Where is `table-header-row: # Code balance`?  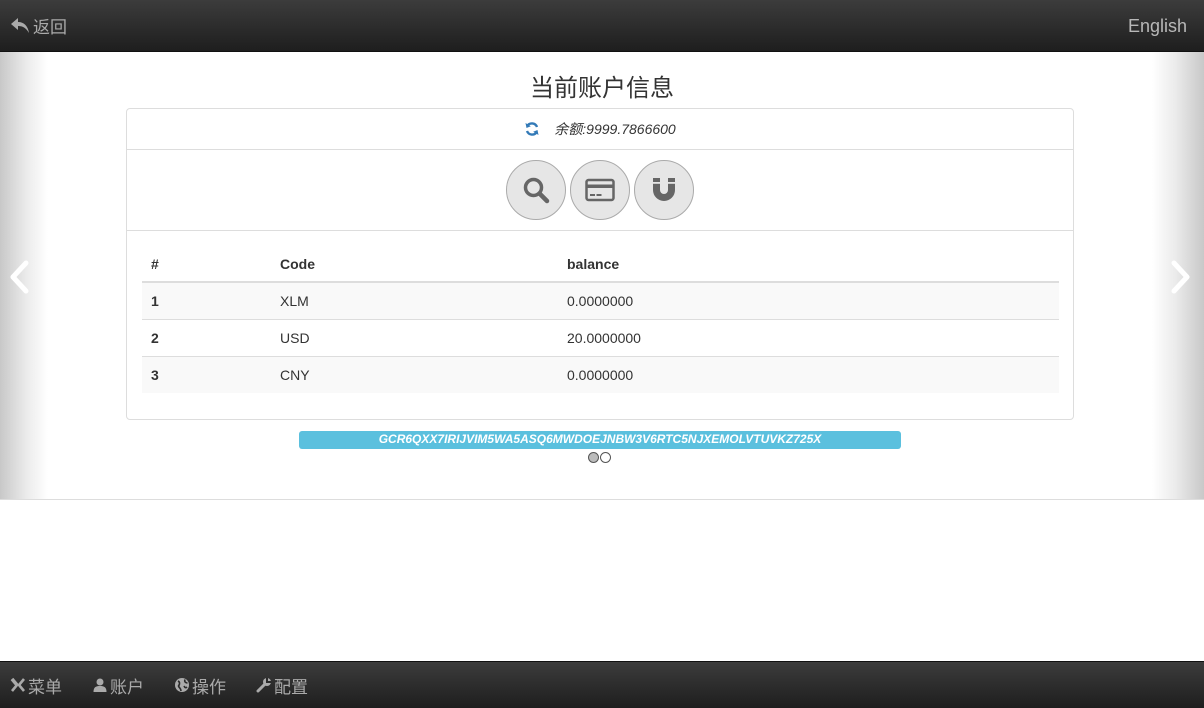 table-header-row: # Code balance is located at coordinates (600, 264).